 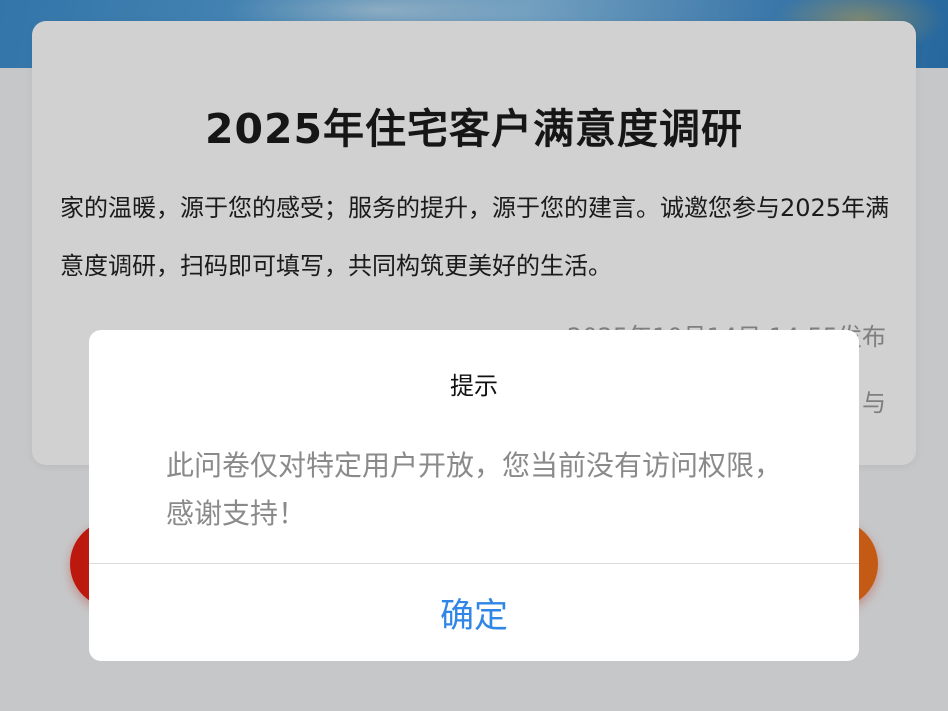 I want to click on dialog-message: 此问卷仅对特定用户开放，您当前没有访问权限，感谢支持！, so click(x=474, y=489).